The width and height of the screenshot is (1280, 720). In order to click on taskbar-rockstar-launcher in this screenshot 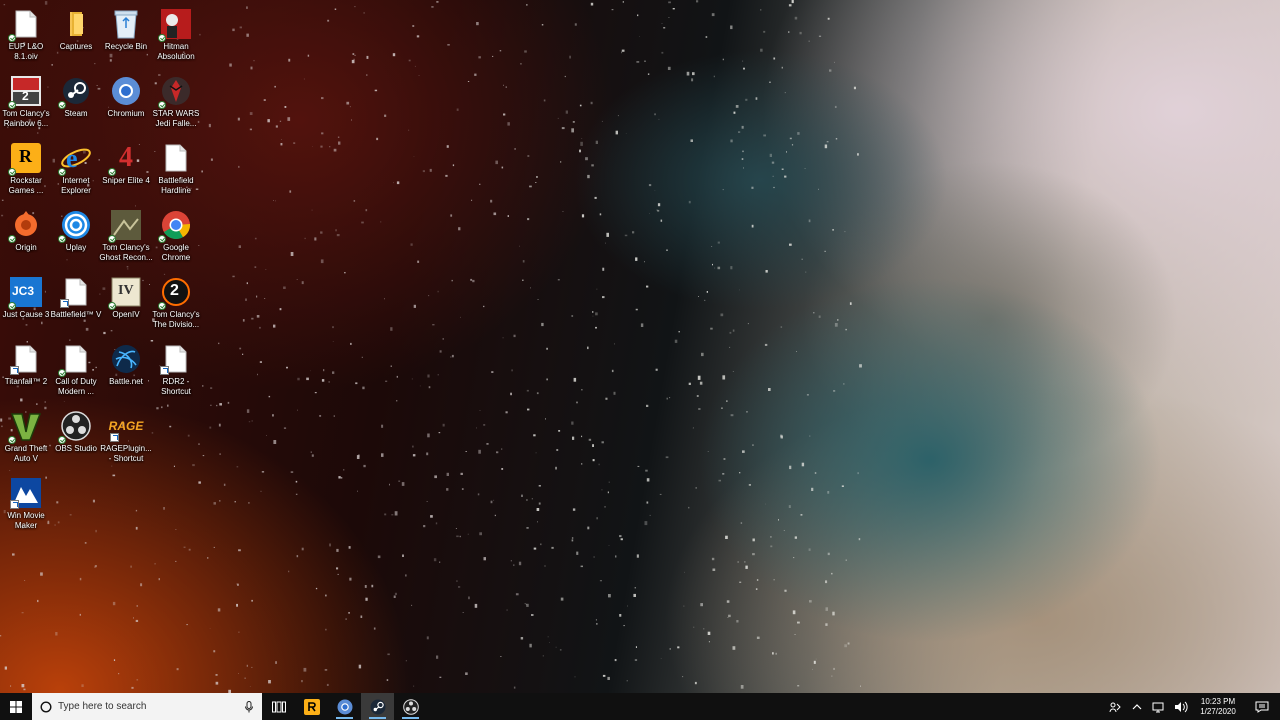, I will do `click(311, 706)`.